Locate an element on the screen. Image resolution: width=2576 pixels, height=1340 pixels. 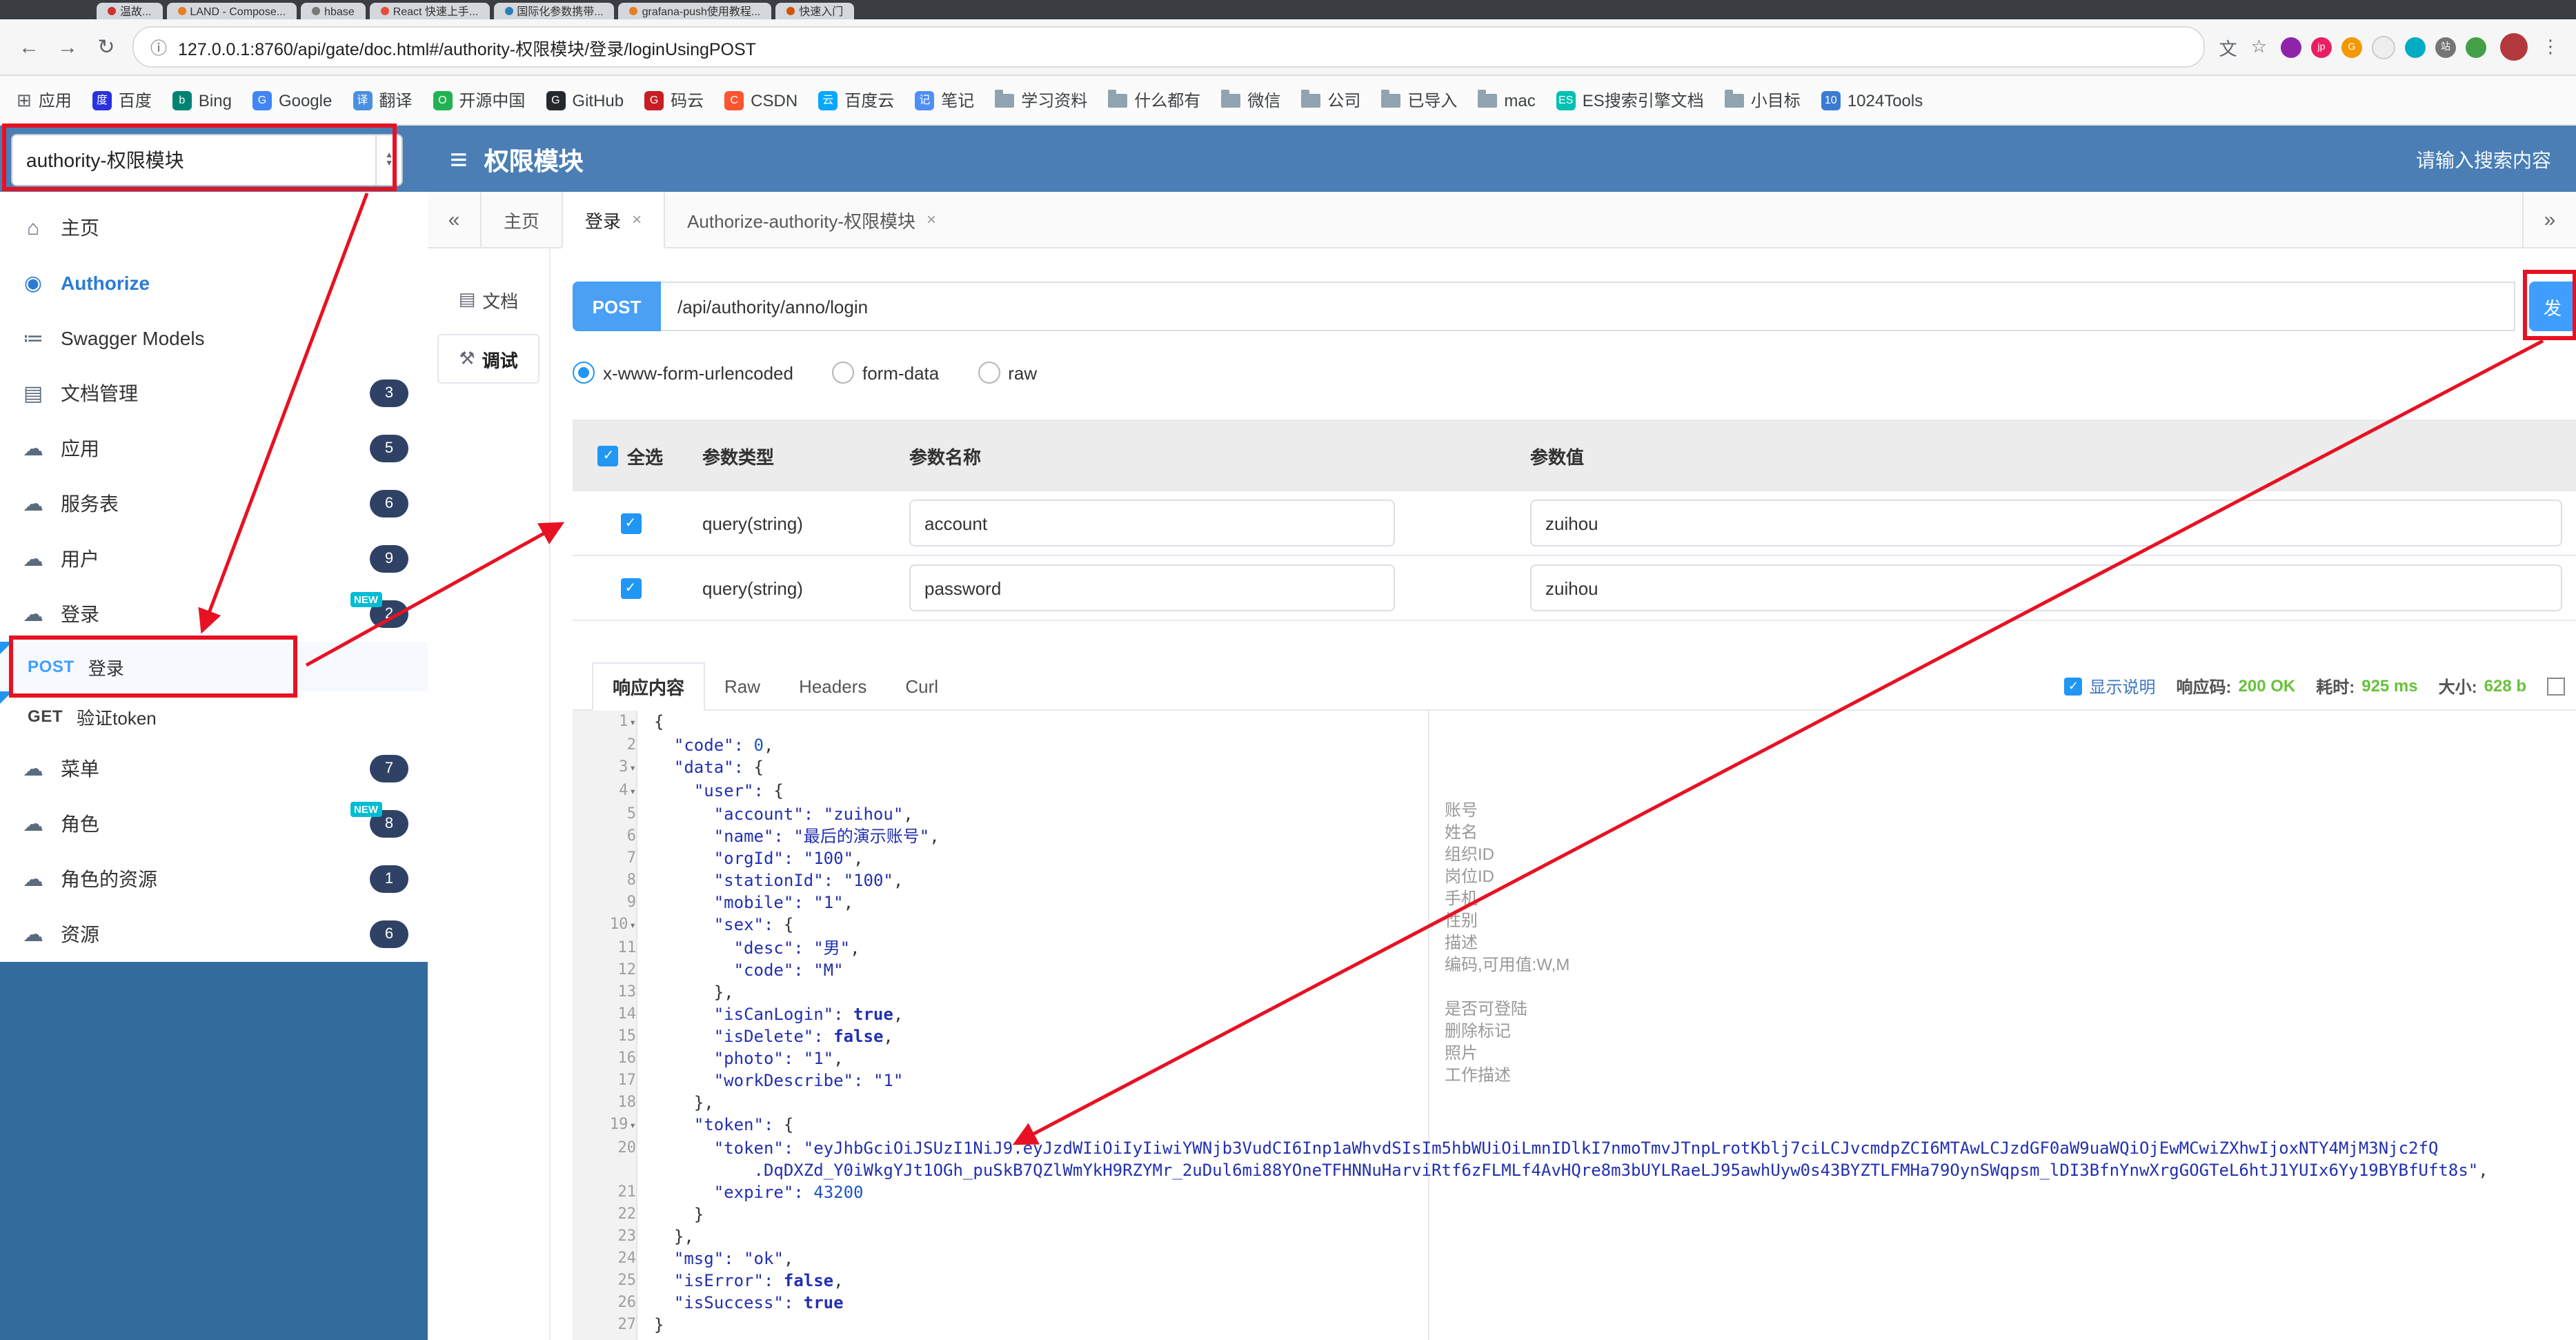
sidebar-item-doc-manage: ▤ 文档管理 3 is located at coordinates (214, 393).